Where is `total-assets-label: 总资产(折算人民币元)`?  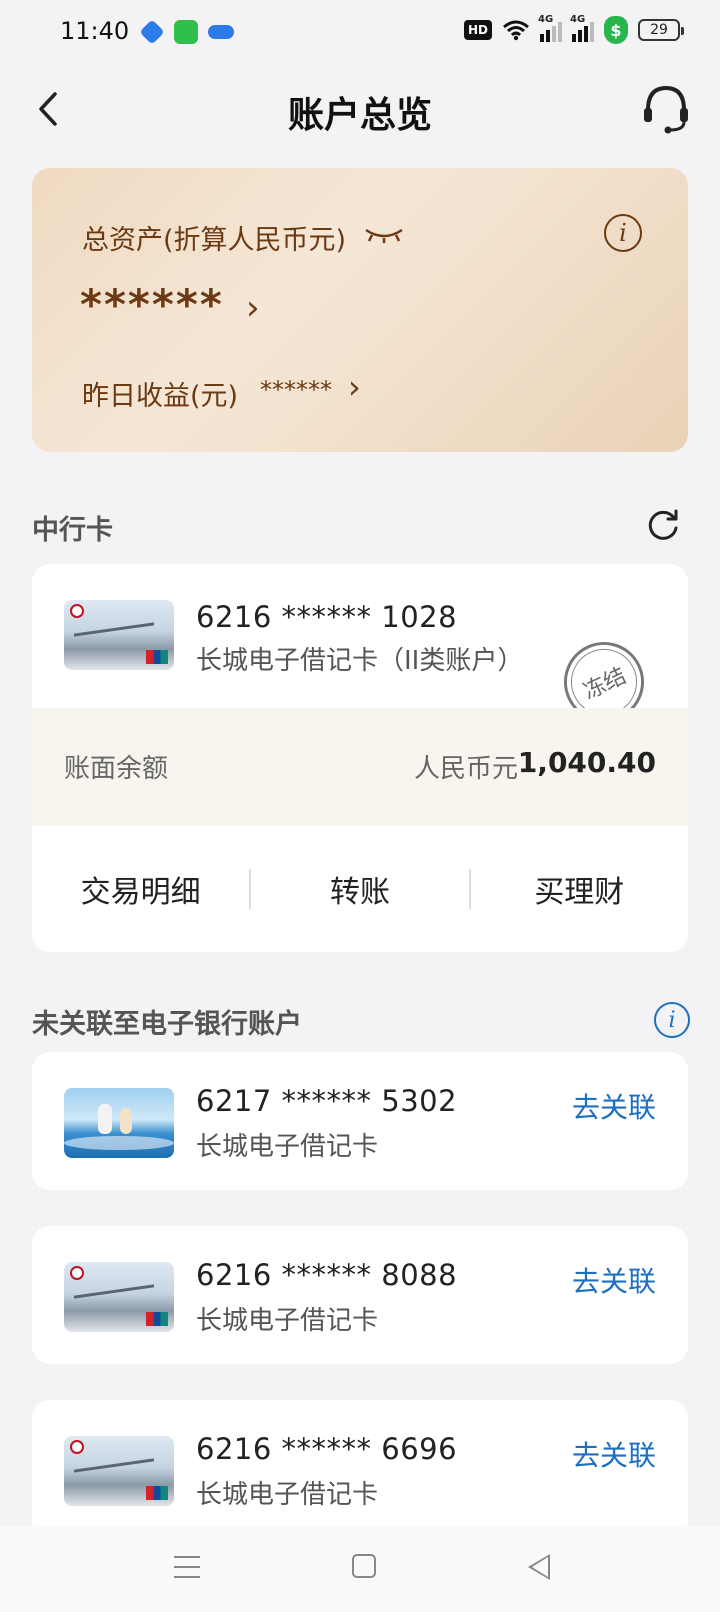
total-assets-label: 总资产(折算人民币元) is located at coordinates (214, 240).